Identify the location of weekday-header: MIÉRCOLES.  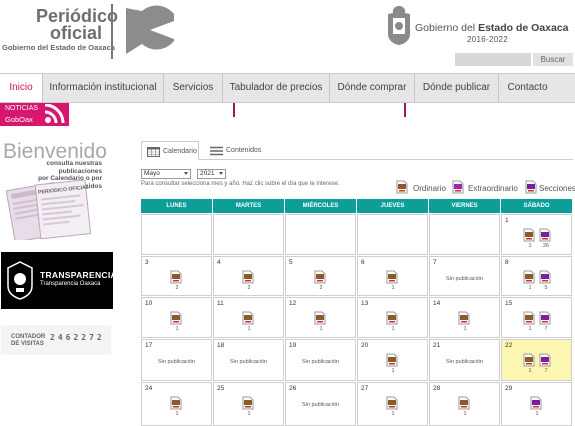
(320, 206).